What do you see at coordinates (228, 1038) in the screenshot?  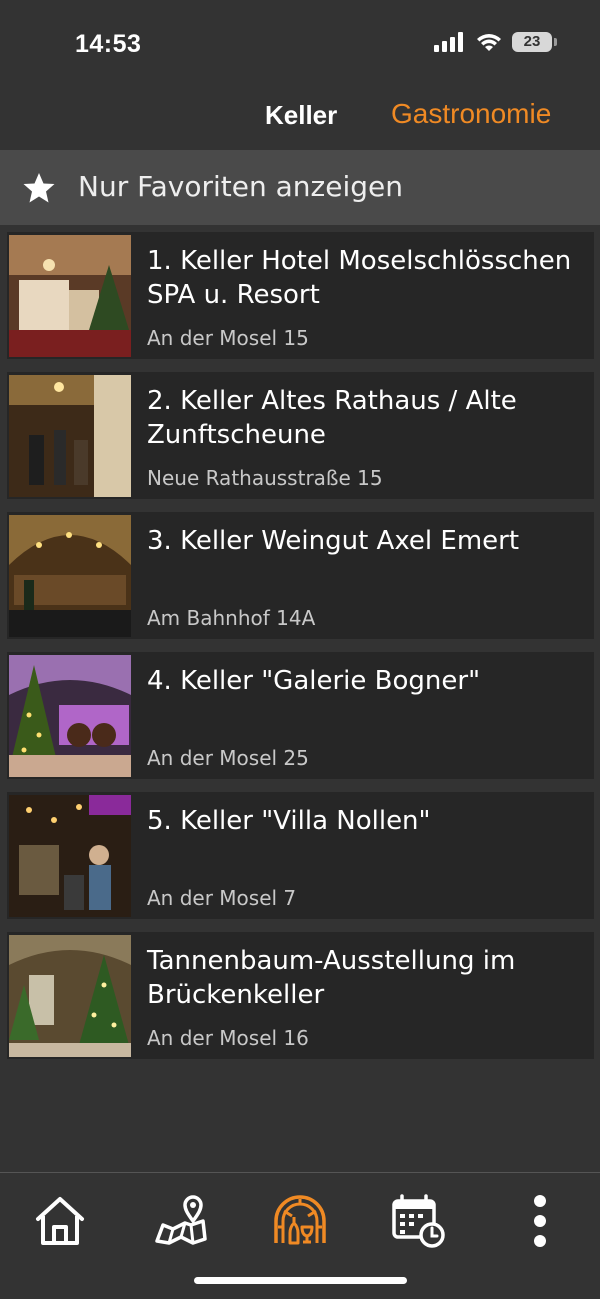 I see `venue-address: An der Mosel 16` at bounding box center [228, 1038].